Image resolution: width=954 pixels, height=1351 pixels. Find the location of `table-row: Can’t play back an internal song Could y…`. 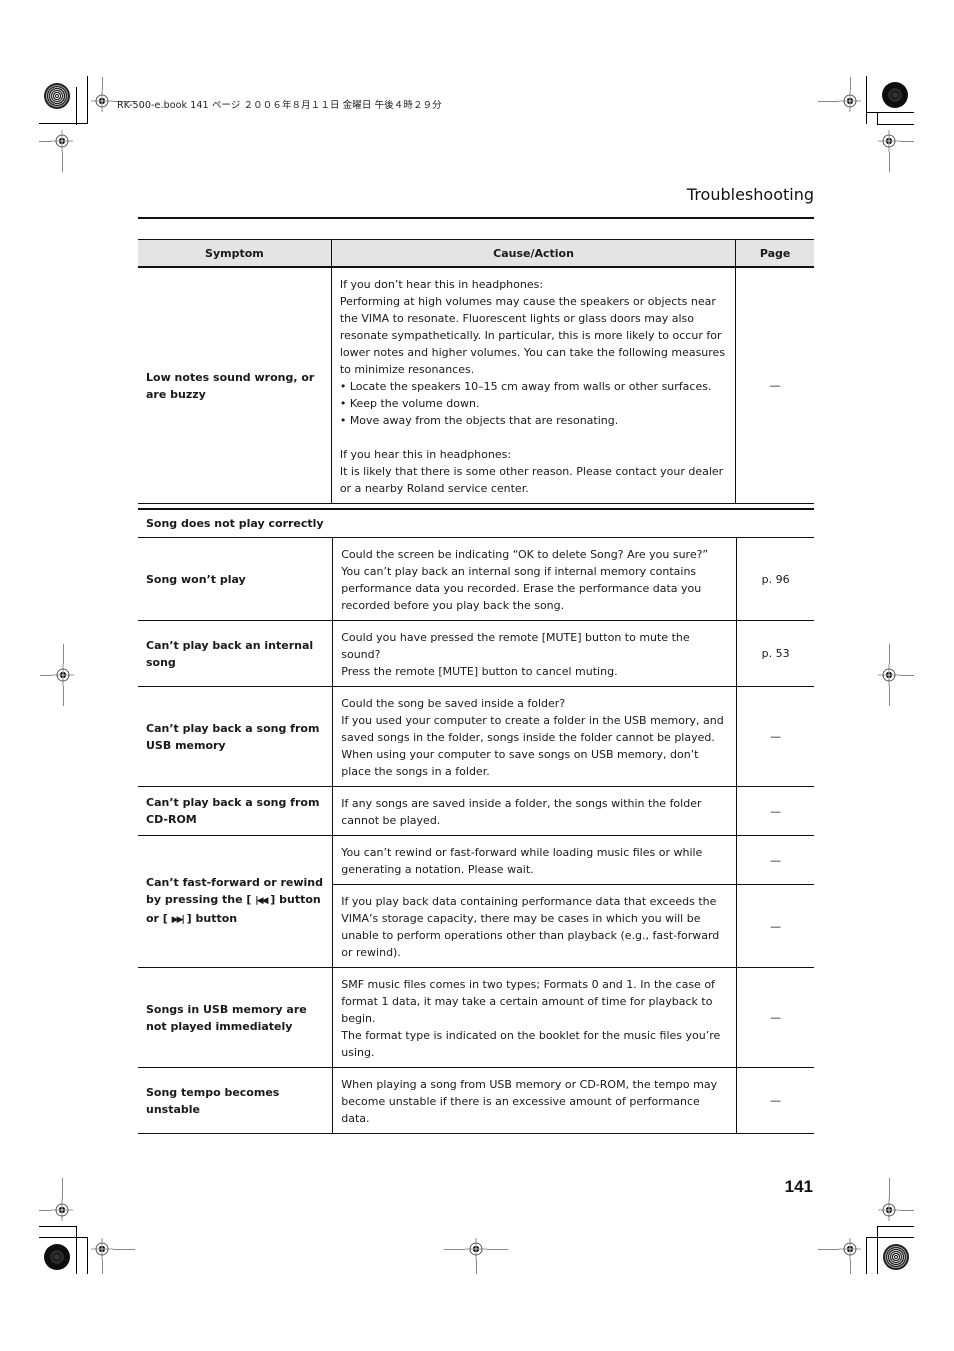

table-row: Can’t play back an internal song Could y… is located at coordinates (476, 653).